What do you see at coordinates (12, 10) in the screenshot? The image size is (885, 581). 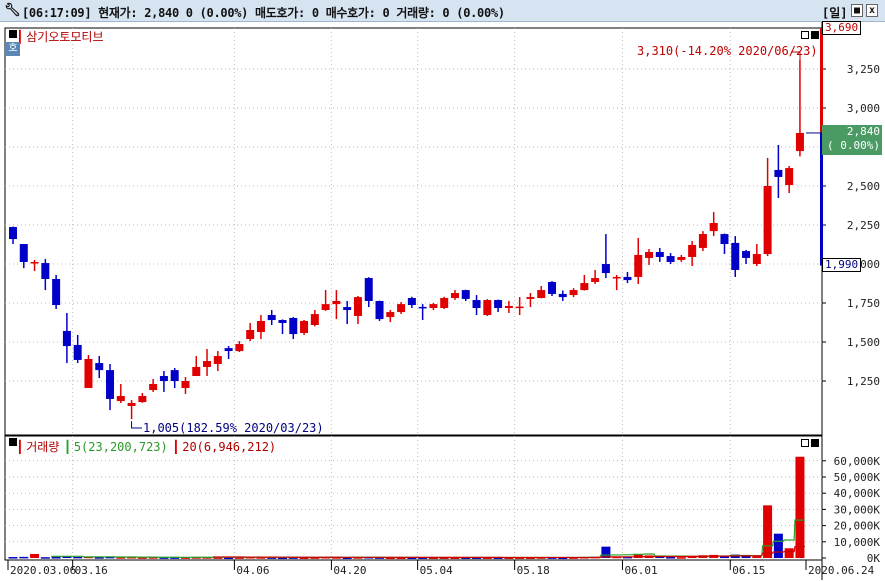 I see `wrench-icon: 🔧︎` at bounding box center [12, 10].